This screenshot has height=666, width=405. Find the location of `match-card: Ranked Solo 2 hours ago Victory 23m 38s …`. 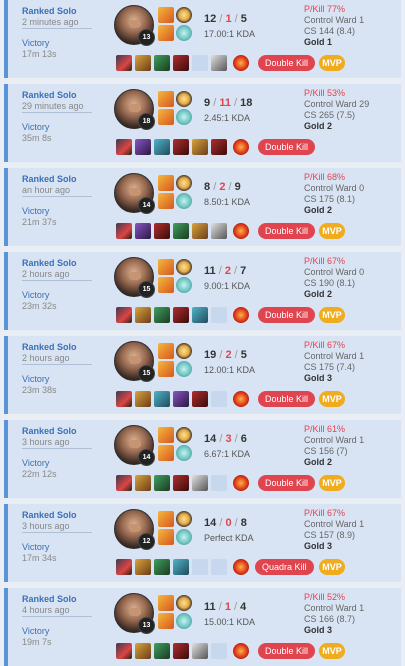

match-card: Ranked Solo 2 hours ago Victory 23m 38s … is located at coordinates (202, 375).